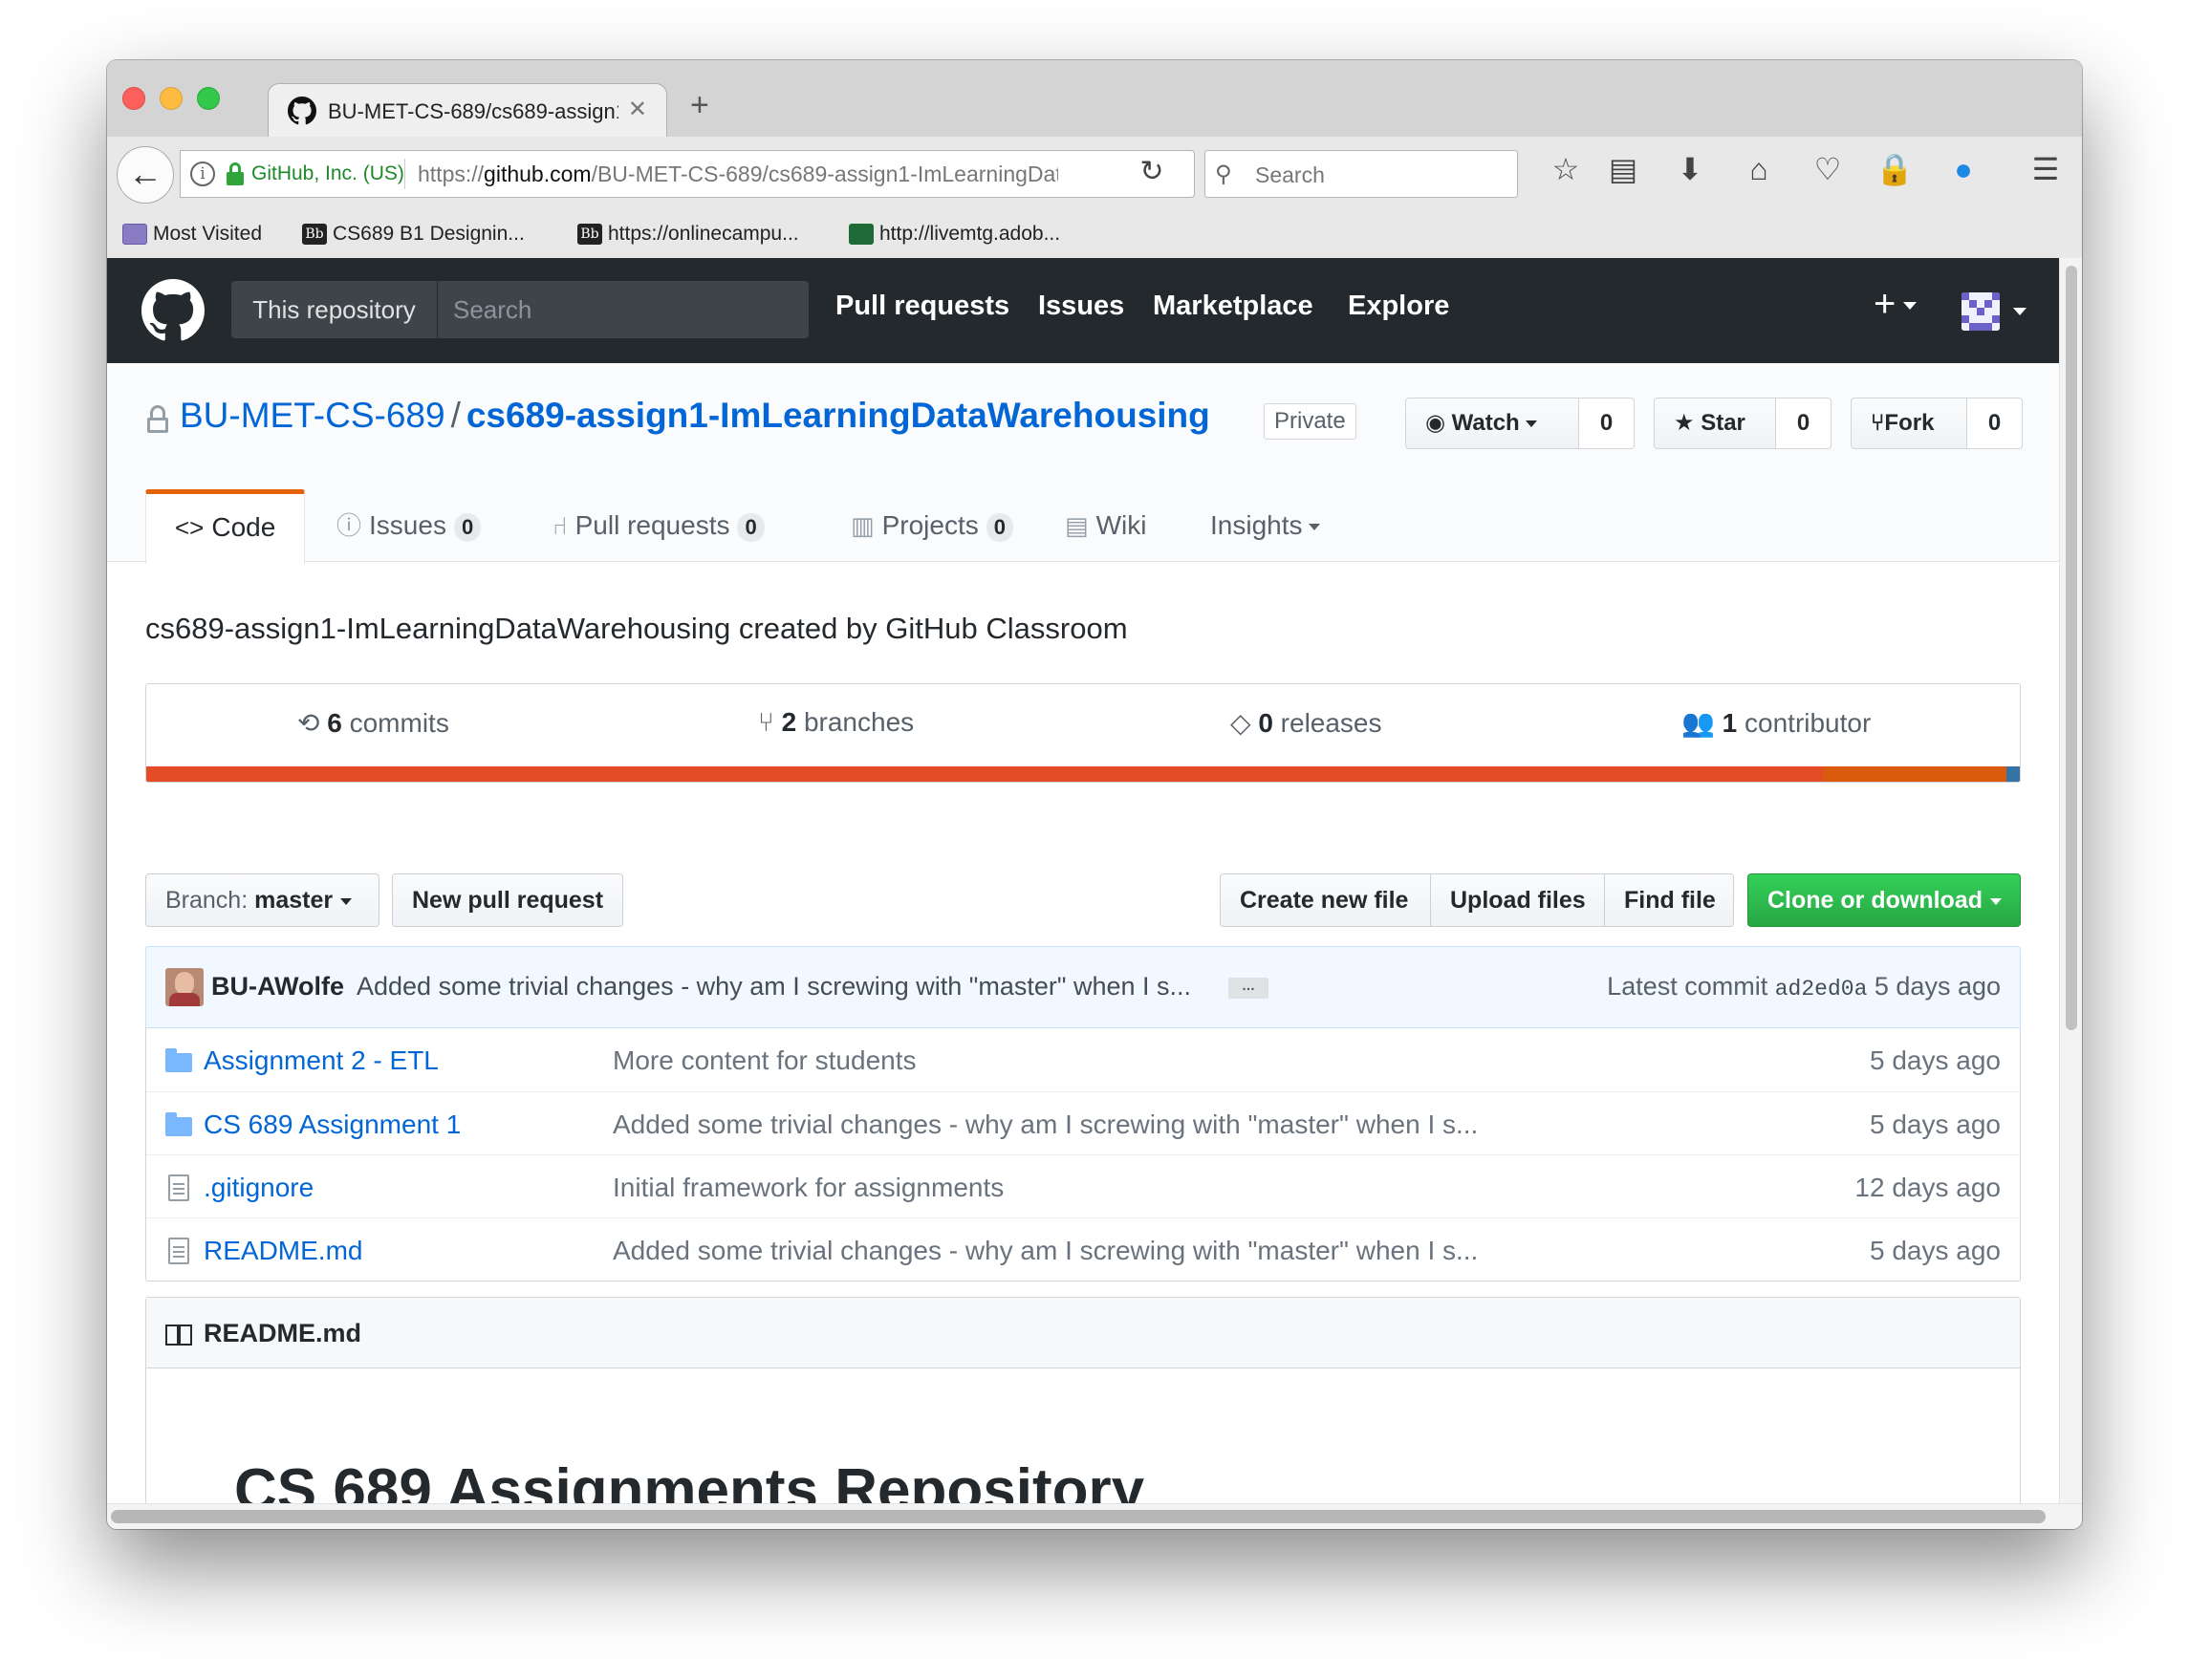  I want to click on tab-pull-requests: ⑁ Pull requests 0, so click(659, 526).